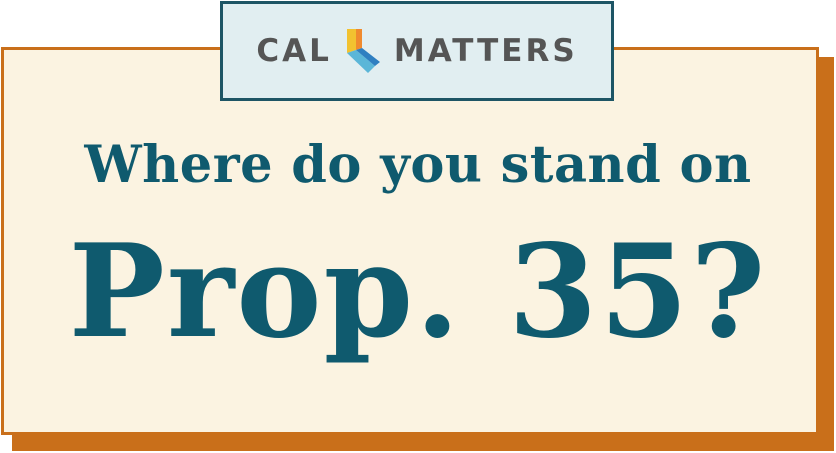 This screenshot has width=836, height=453. What do you see at coordinates (294, 50) in the screenshot?
I see `logo-left-text: CAL` at bounding box center [294, 50].